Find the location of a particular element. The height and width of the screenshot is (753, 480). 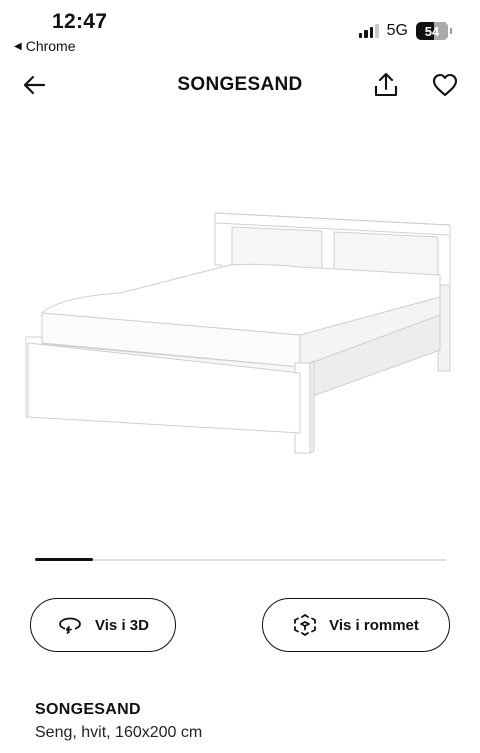

carousel-track is located at coordinates (240, 560).